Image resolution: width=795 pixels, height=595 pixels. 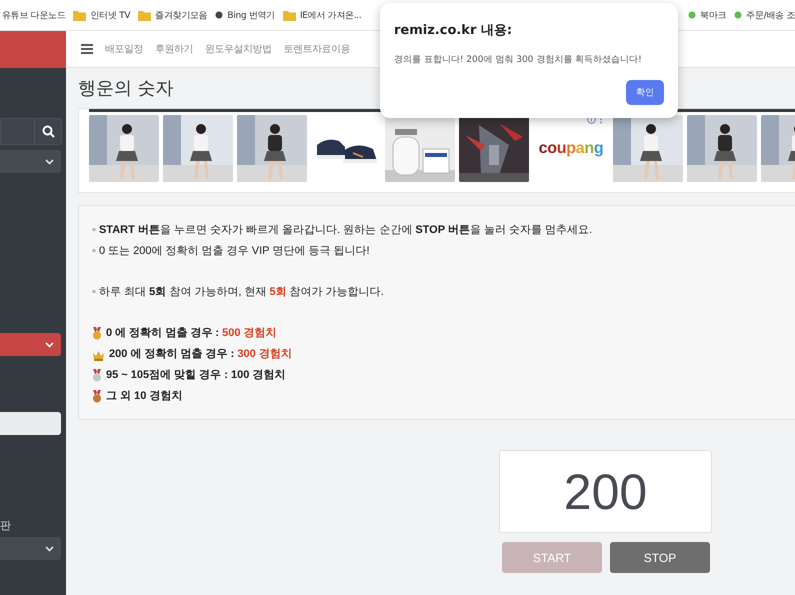 I want to click on reward-text: 0 에 정확히 멈출 경우 : 500 경험치, so click(x=191, y=333).